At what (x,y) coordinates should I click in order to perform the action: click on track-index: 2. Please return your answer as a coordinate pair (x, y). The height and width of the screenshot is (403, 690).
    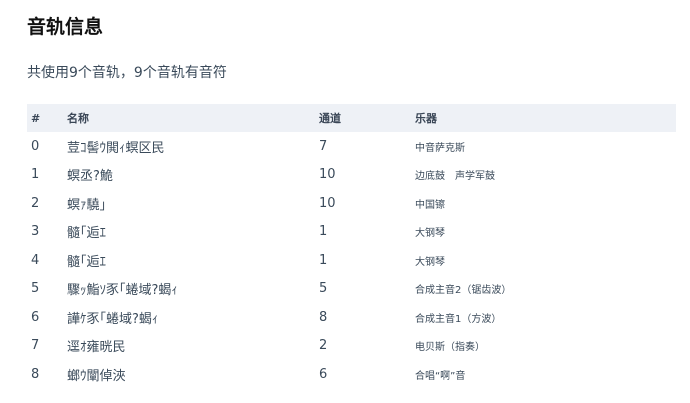
    Looking at the image, I should click on (35, 203).